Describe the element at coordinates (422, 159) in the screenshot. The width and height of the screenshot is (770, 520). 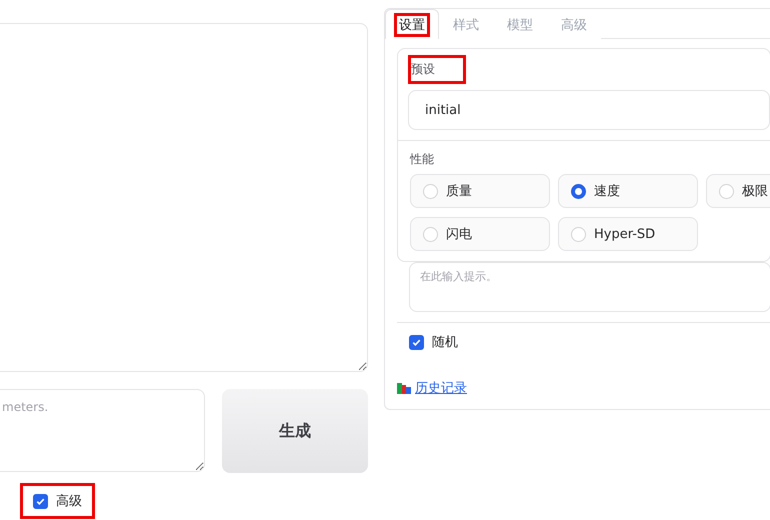
I see `performance-label: 性能` at that location.